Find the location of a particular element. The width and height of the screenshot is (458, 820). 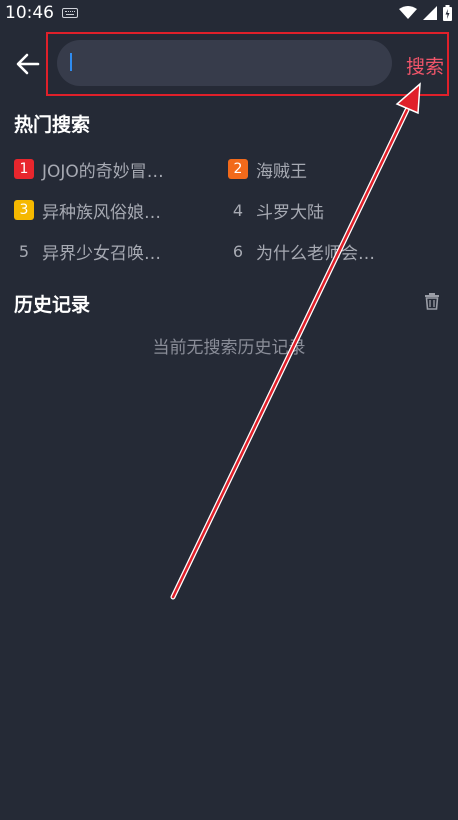

hot-search-item: 4 斗罗大陆 is located at coordinates (276, 211).